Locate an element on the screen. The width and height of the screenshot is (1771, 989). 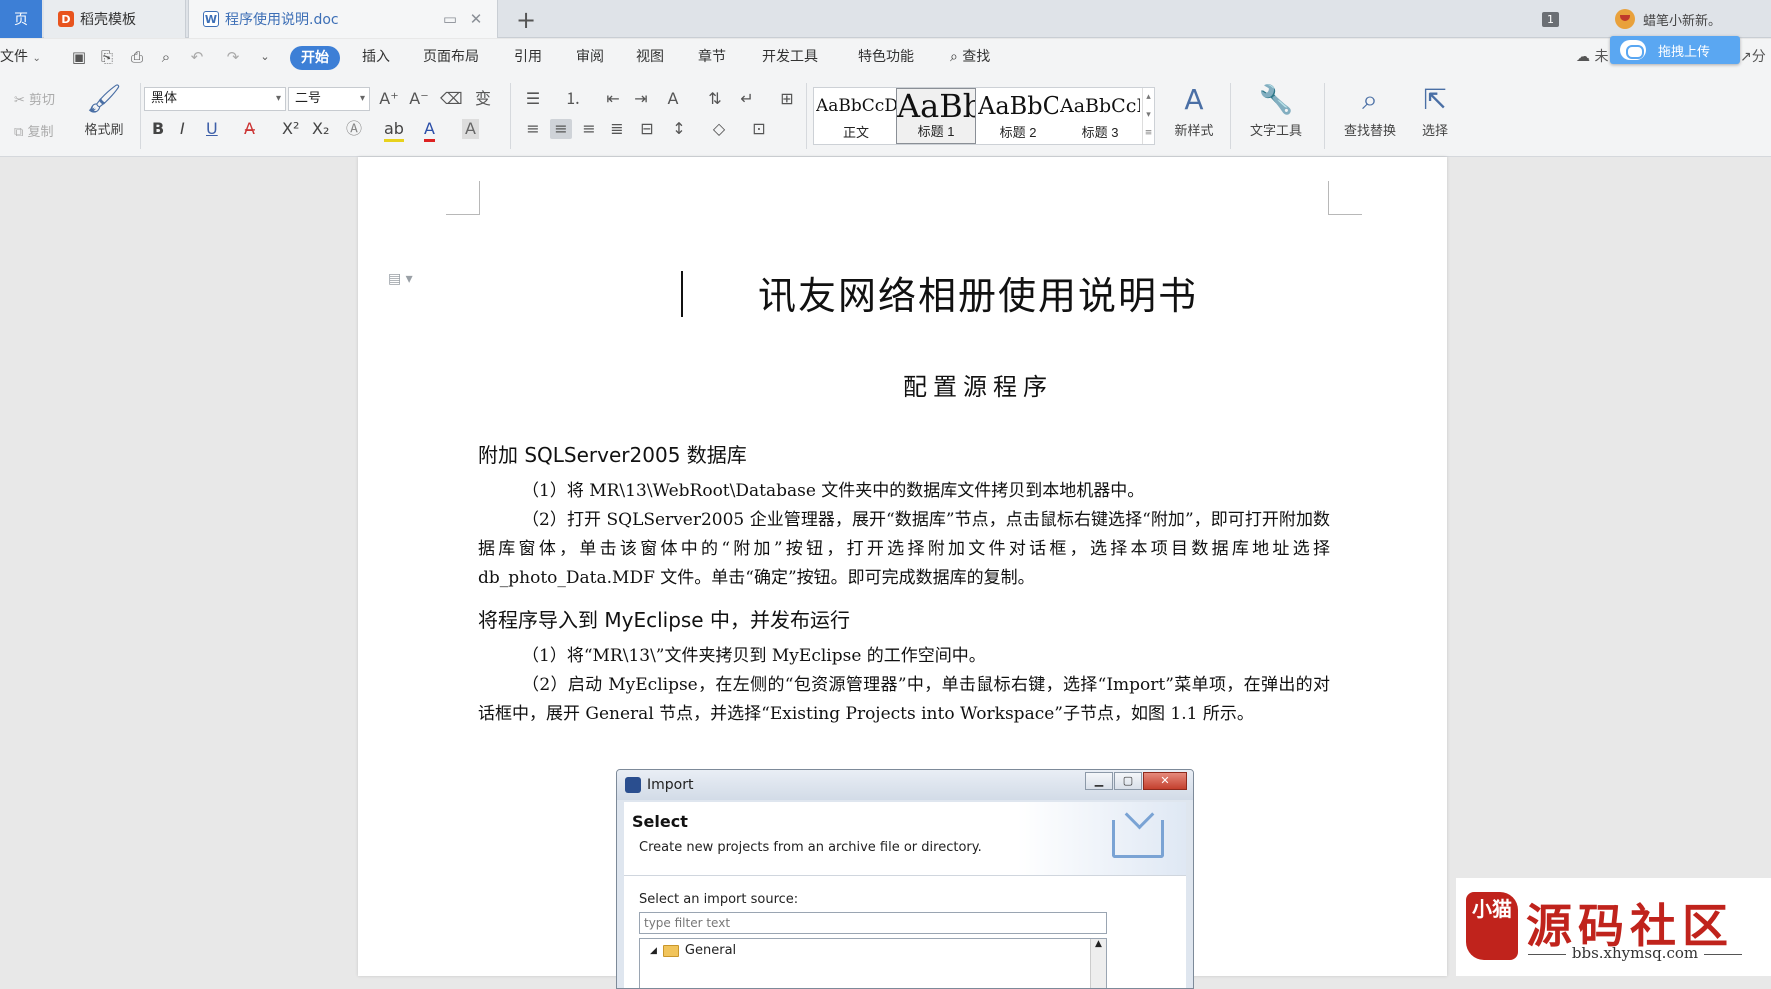
bold-icon: B is located at coordinates (158, 129).